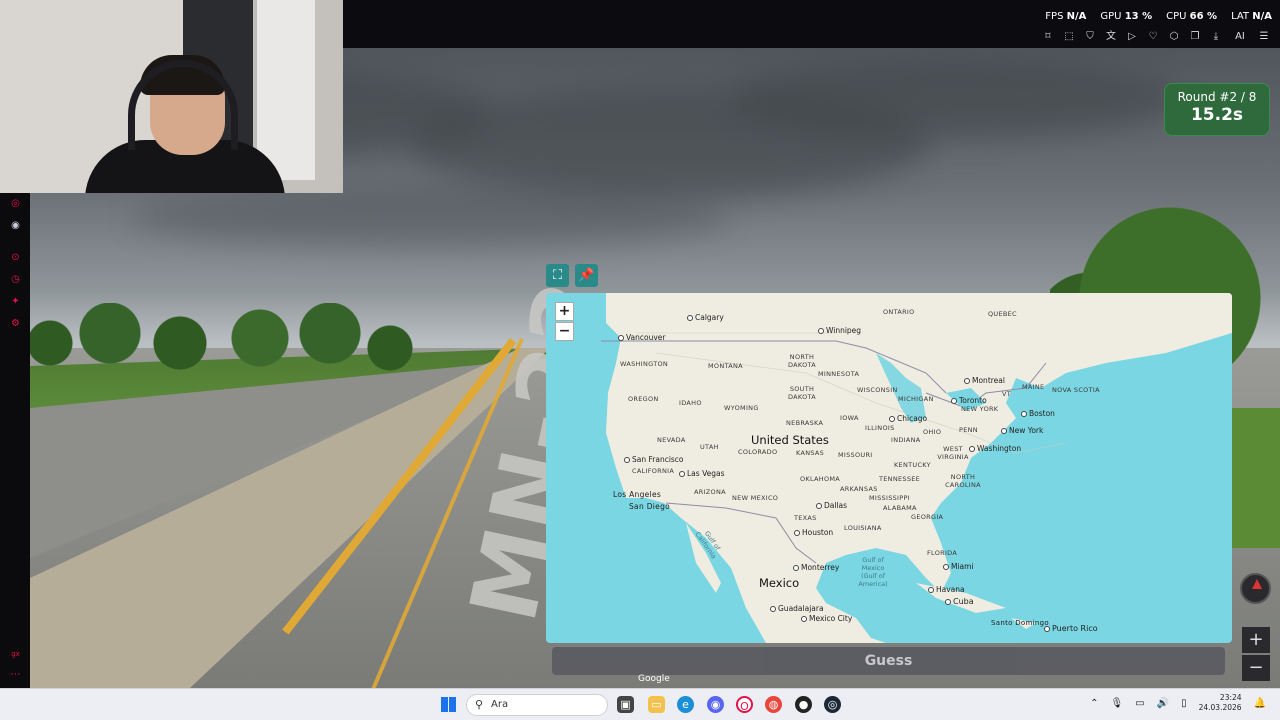 This screenshot has height=720, width=1280. Describe the element at coordinates (1256, 668) in the screenshot. I see `pano-zoom-out-button: −` at that location.